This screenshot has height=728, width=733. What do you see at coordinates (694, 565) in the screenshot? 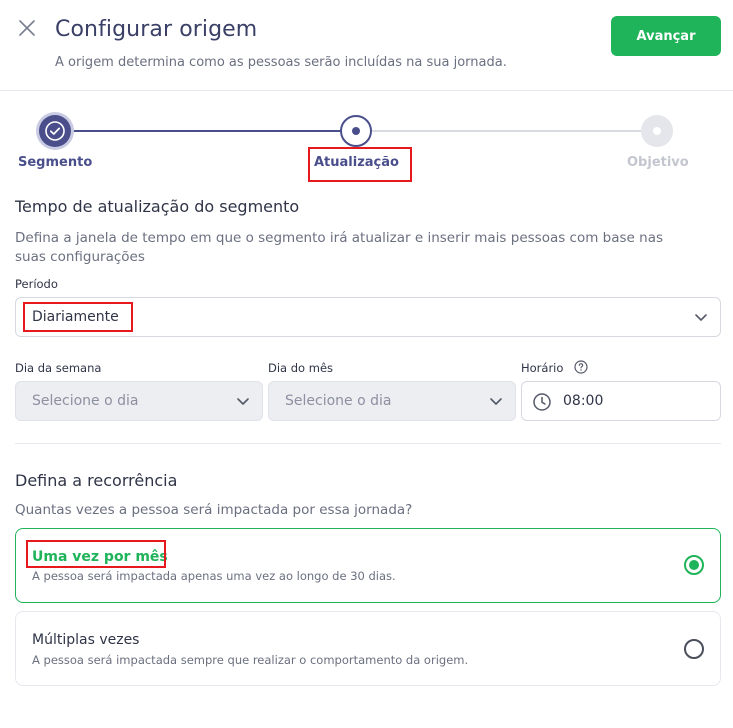
I see `radio-selected-icon` at bounding box center [694, 565].